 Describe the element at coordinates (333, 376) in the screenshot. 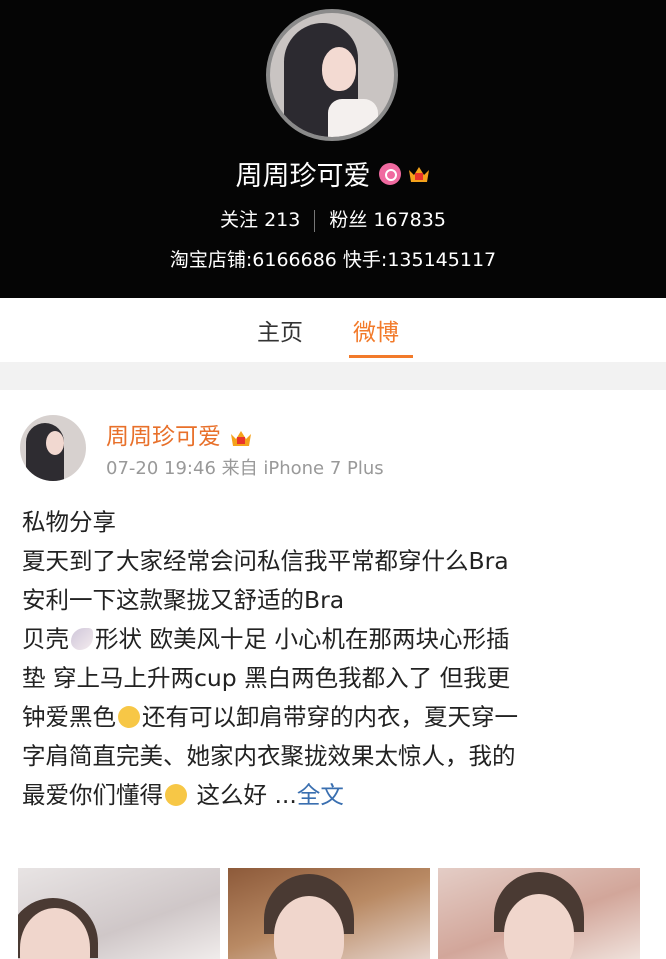

I see `section-divider` at that location.